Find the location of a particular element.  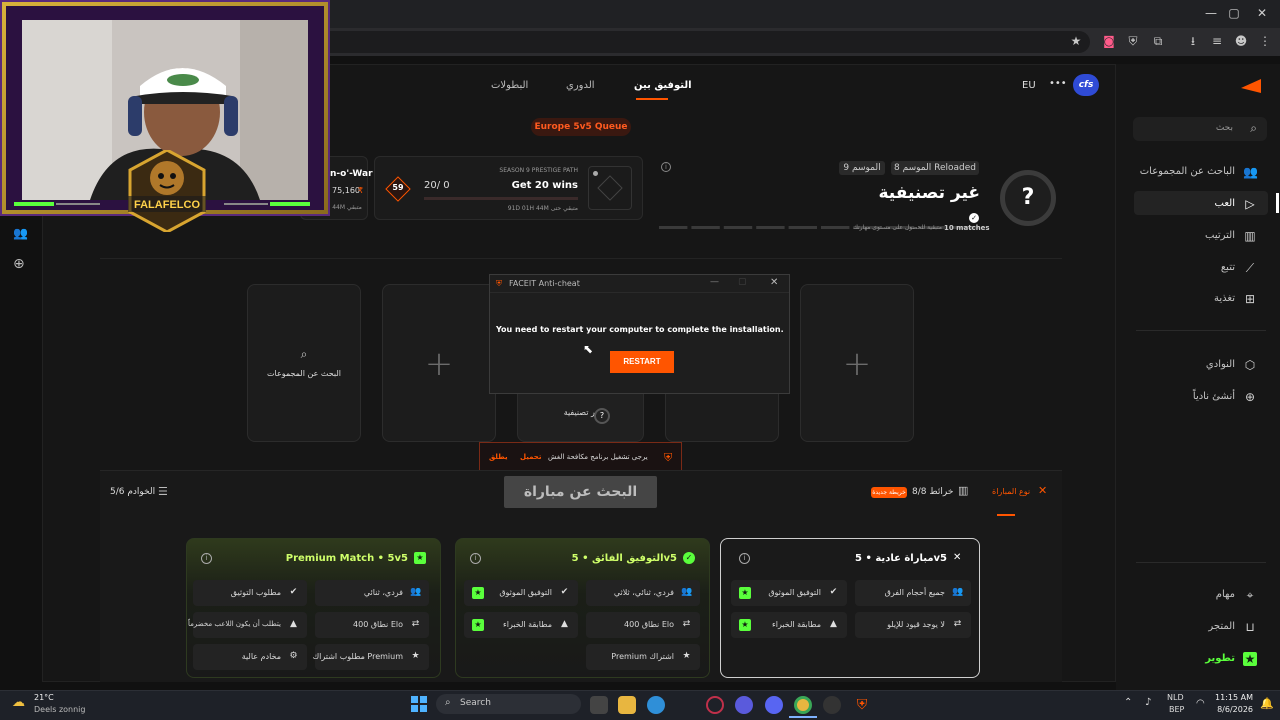

launch-anticheat-link: يطلق is located at coordinates (498, 457).